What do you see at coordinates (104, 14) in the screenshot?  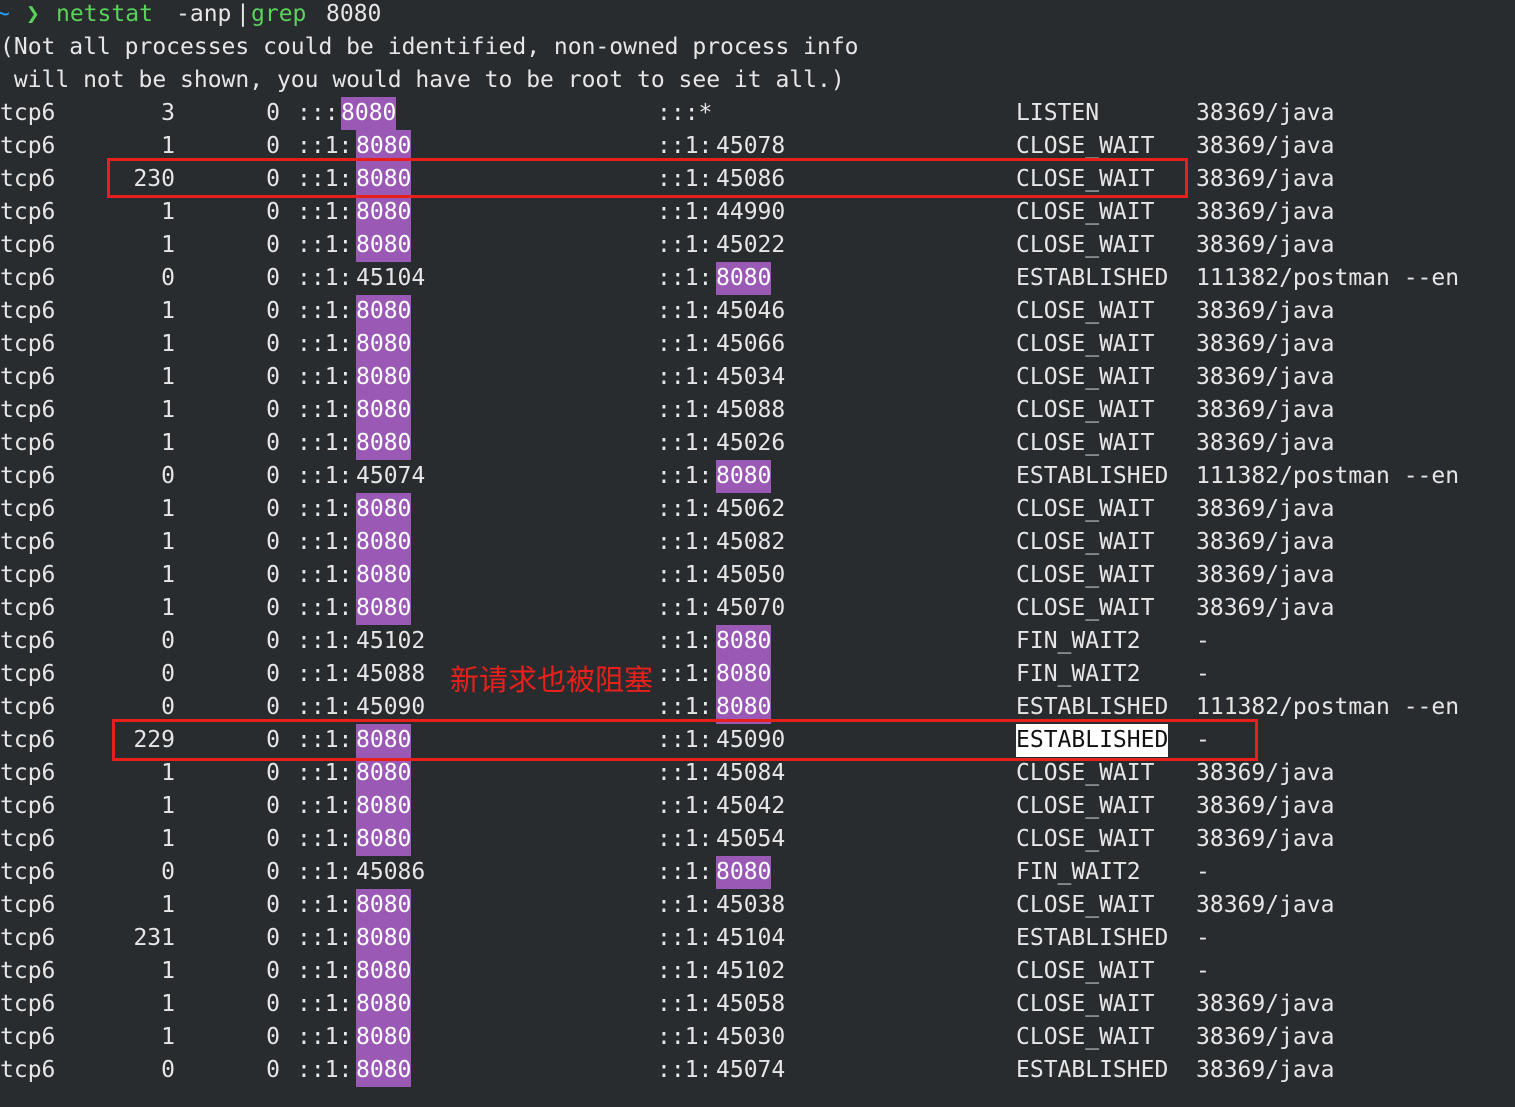 I see `command-name: netstat` at bounding box center [104, 14].